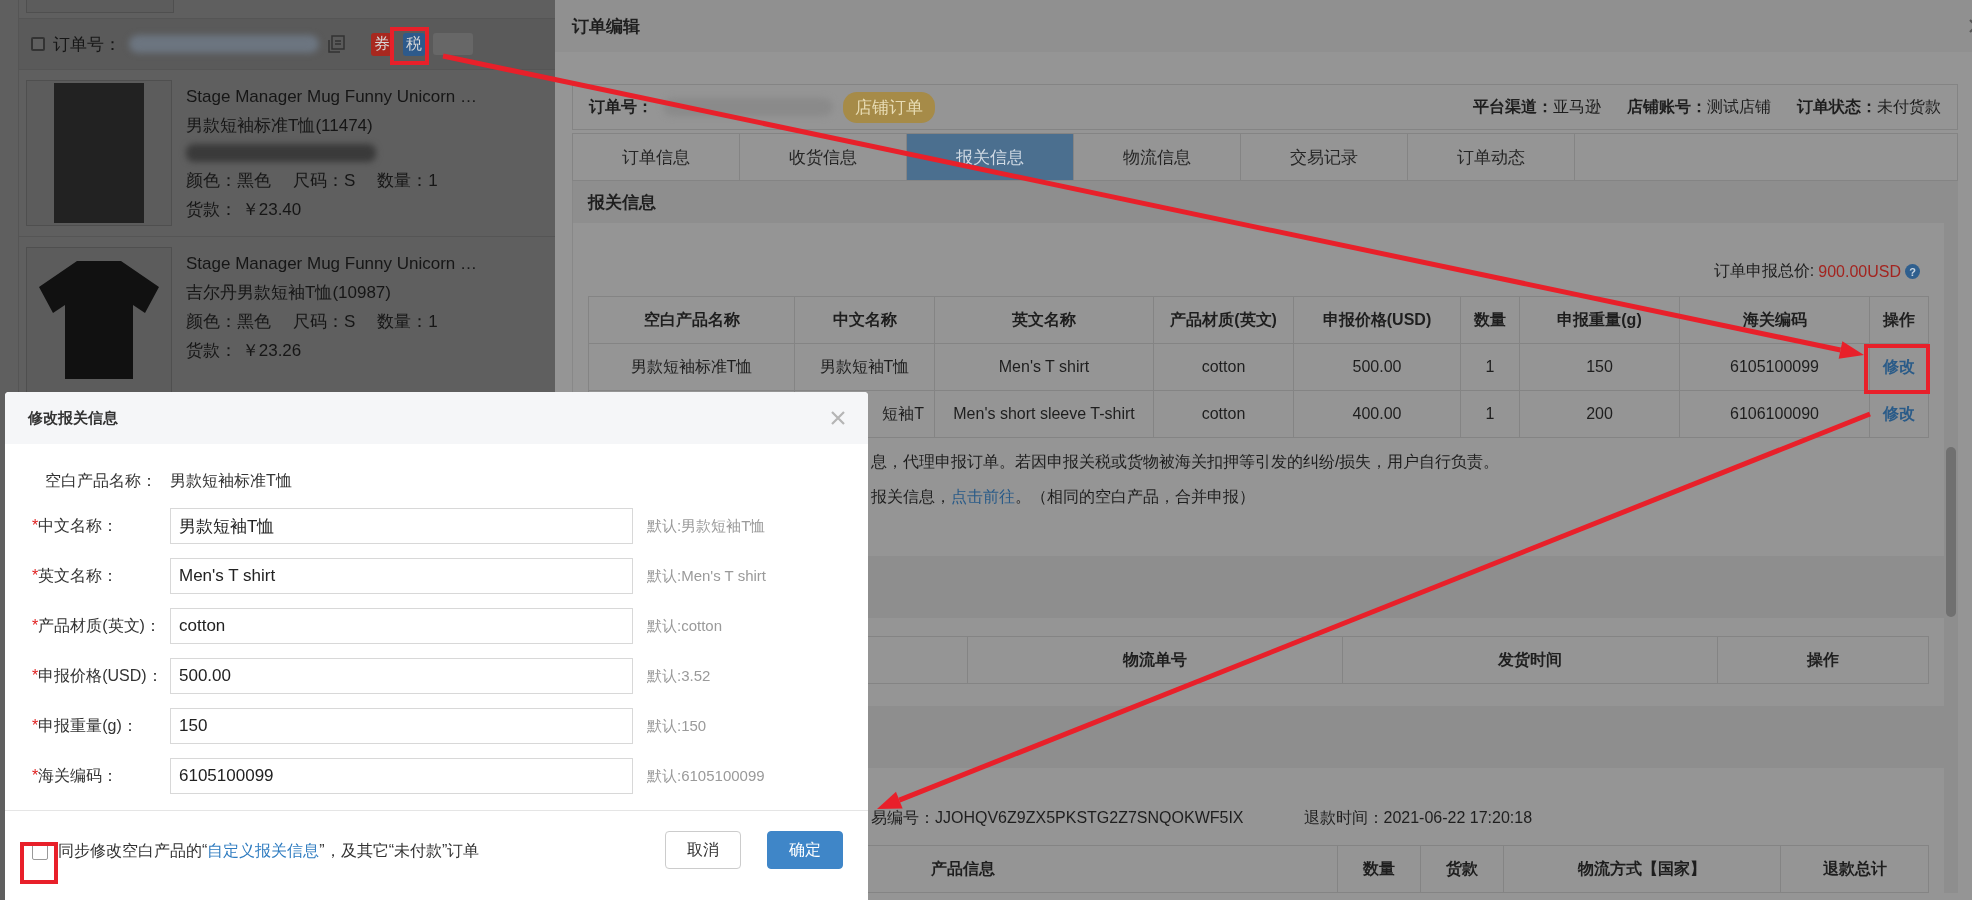 The image size is (1972, 900). What do you see at coordinates (1377, 367) in the screenshot?
I see `table-cell: 500.00` at bounding box center [1377, 367].